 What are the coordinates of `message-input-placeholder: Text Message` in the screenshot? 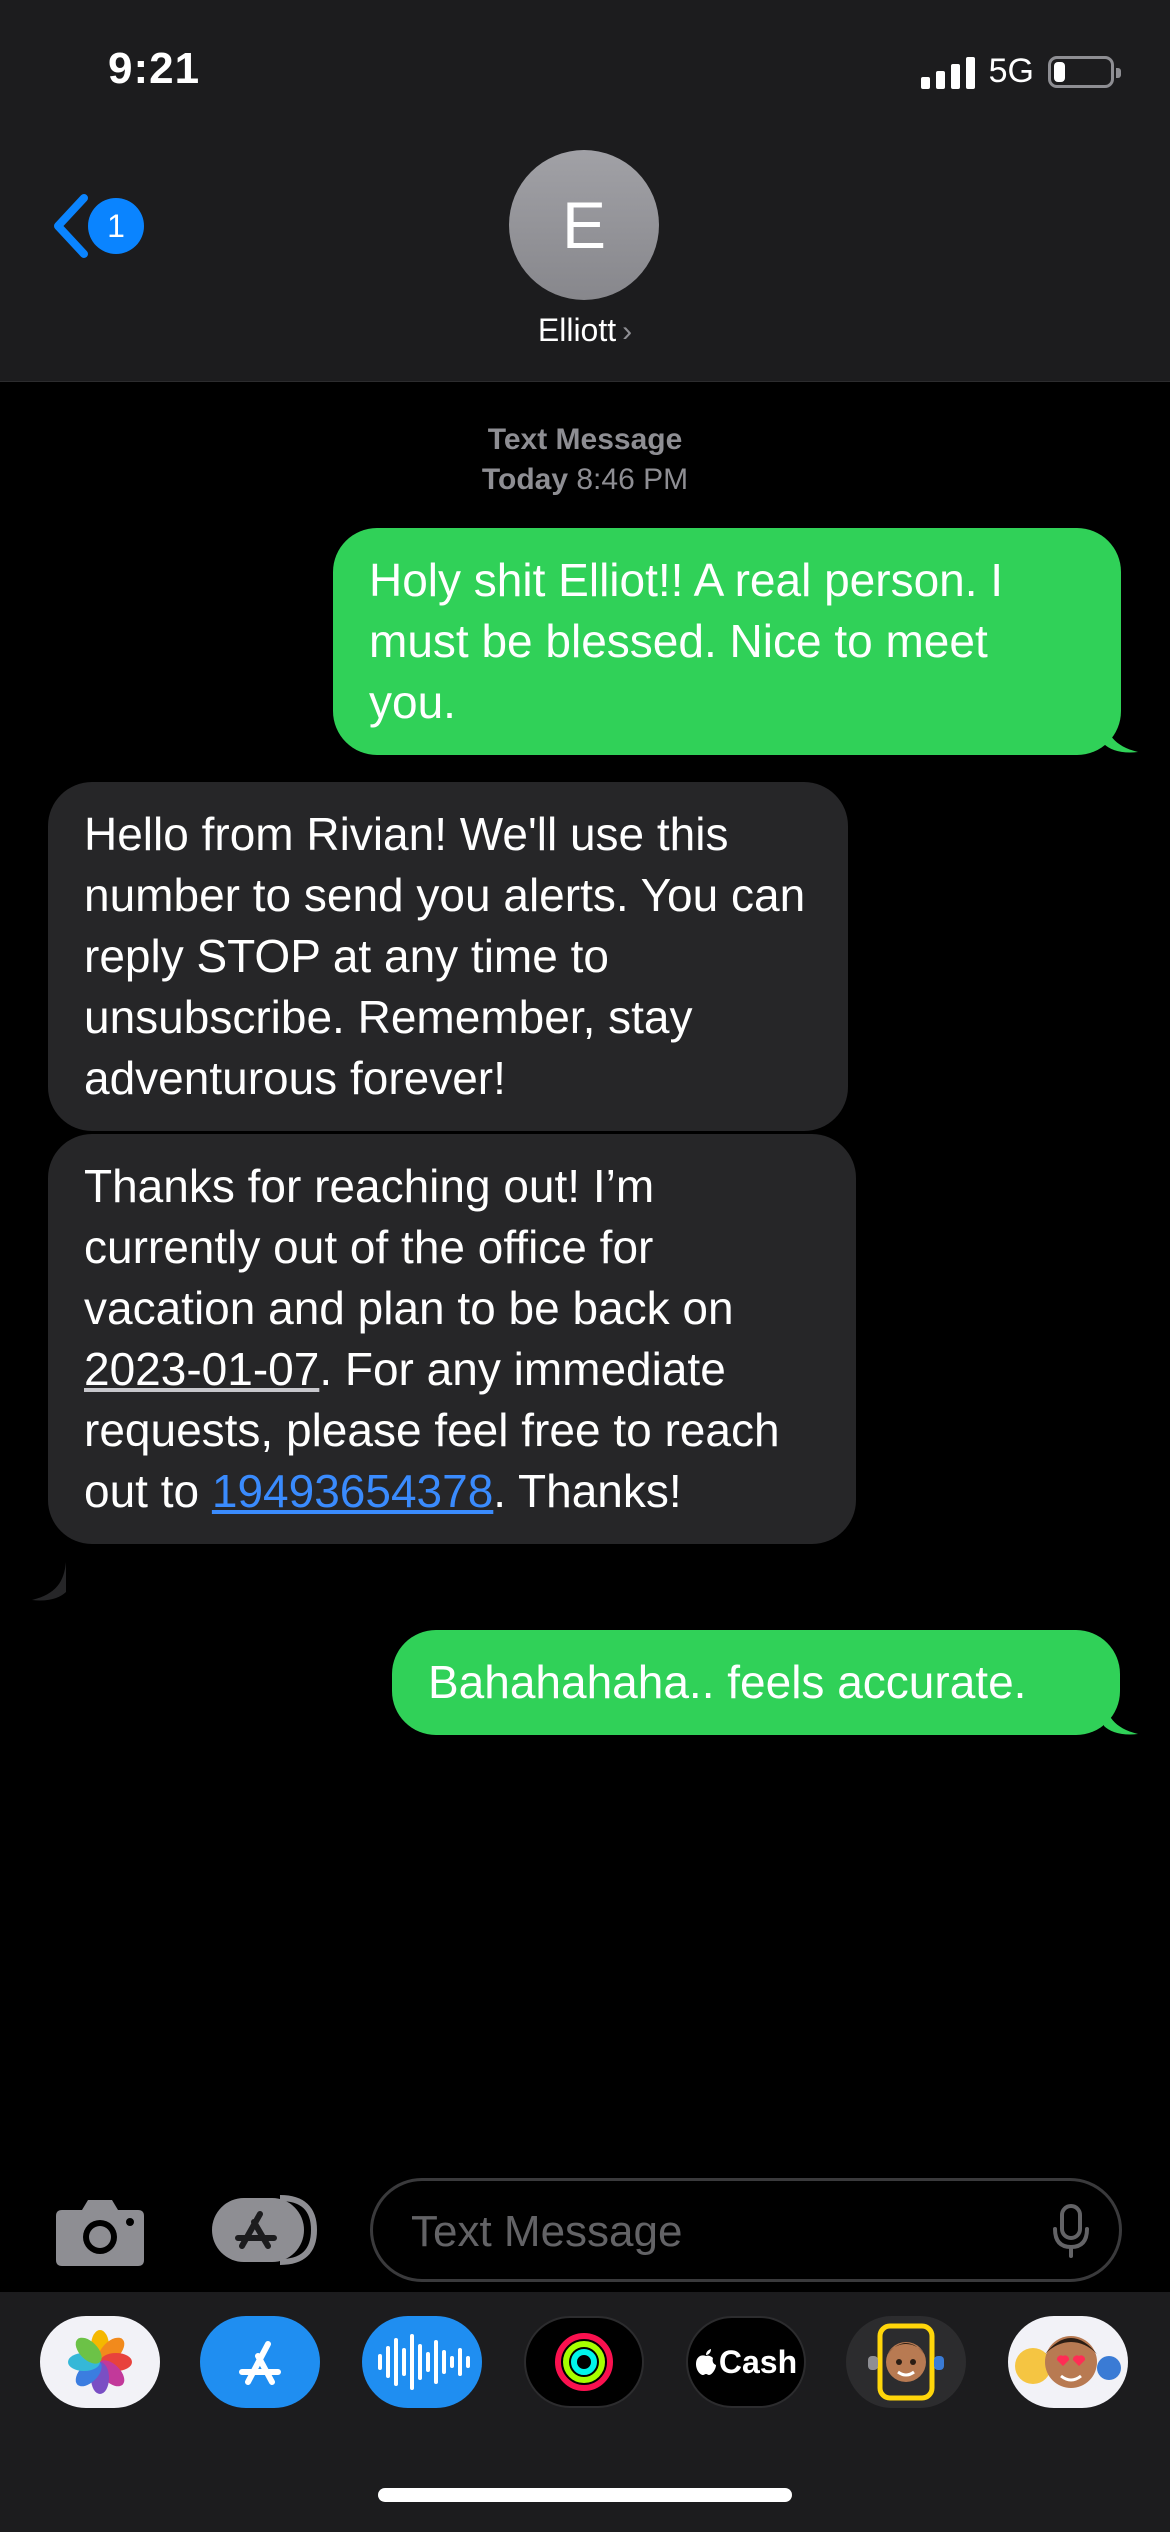 It's located at (547, 2231).